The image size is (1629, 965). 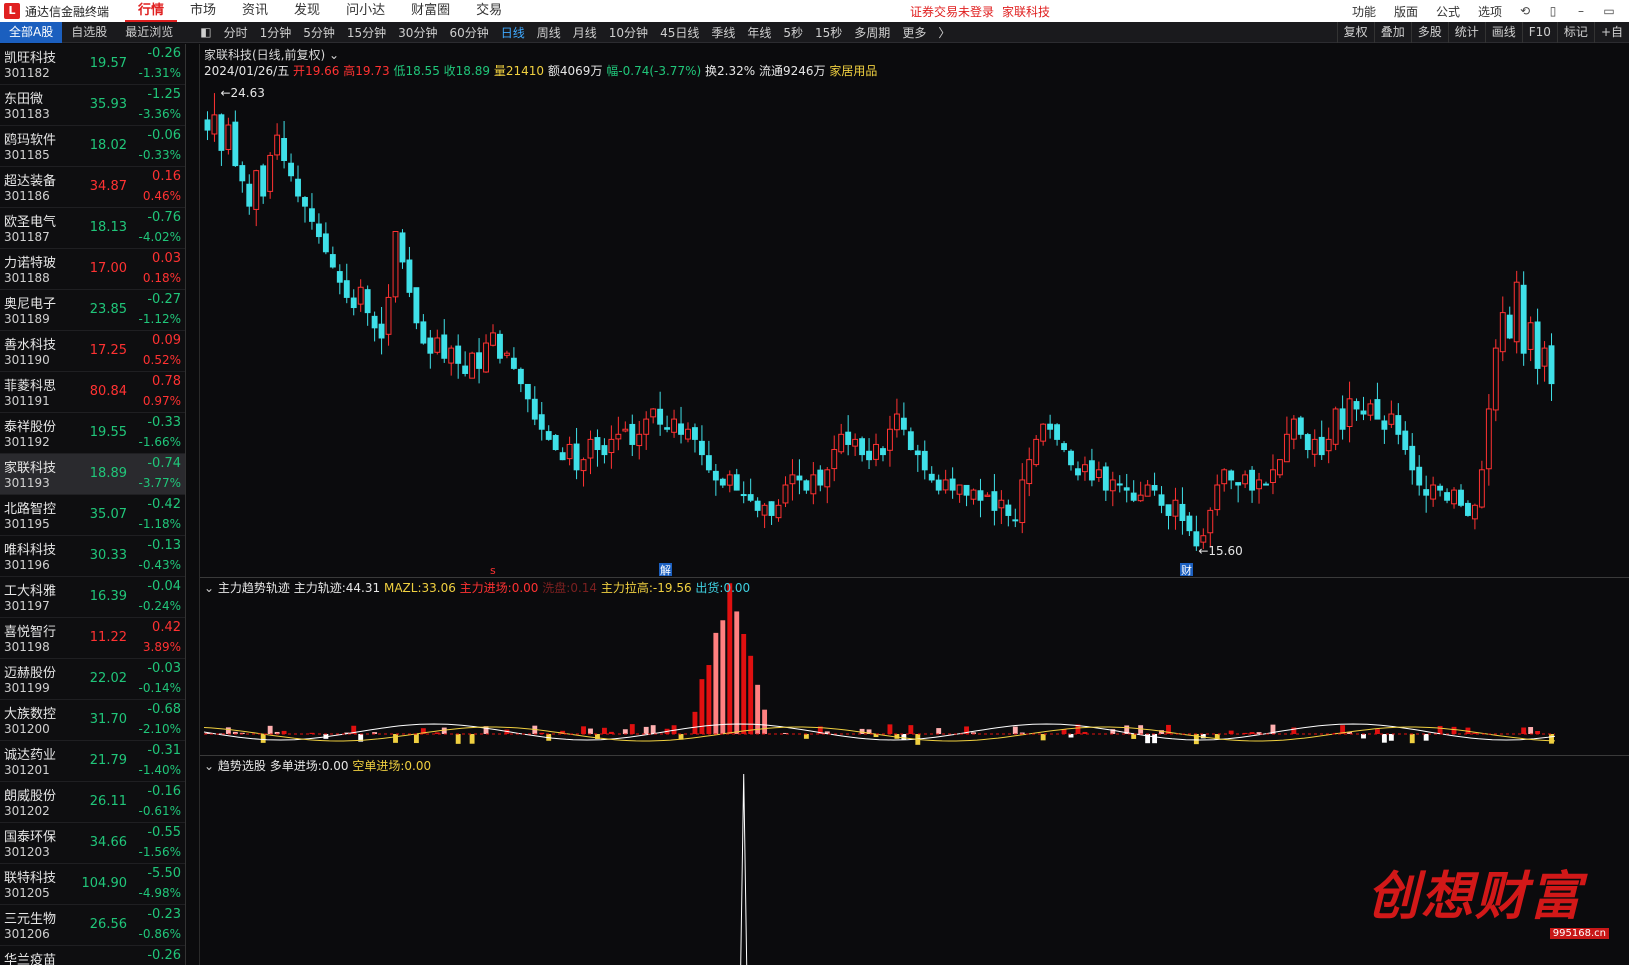 What do you see at coordinates (1466, 32) in the screenshot?
I see `tool-tongji: 统计` at bounding box center [1466, 32].